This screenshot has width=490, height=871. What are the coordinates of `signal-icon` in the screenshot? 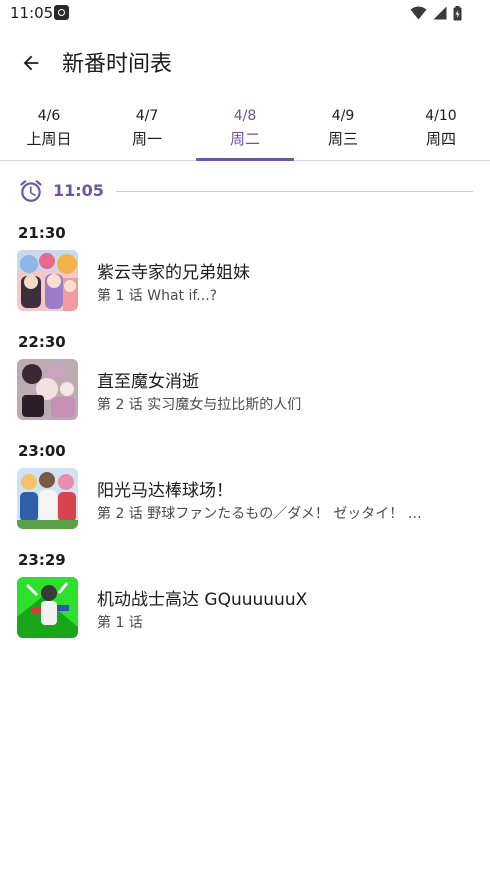 It's located at (440, 13).